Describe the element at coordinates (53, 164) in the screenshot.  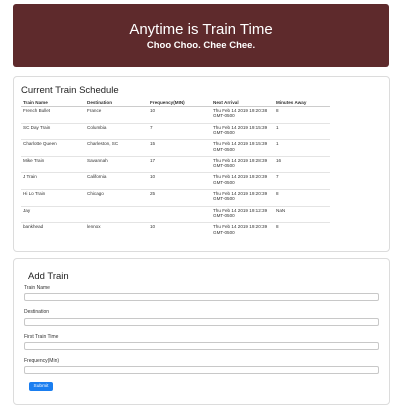
I see `cell-train-name: Mike Train` at that location.